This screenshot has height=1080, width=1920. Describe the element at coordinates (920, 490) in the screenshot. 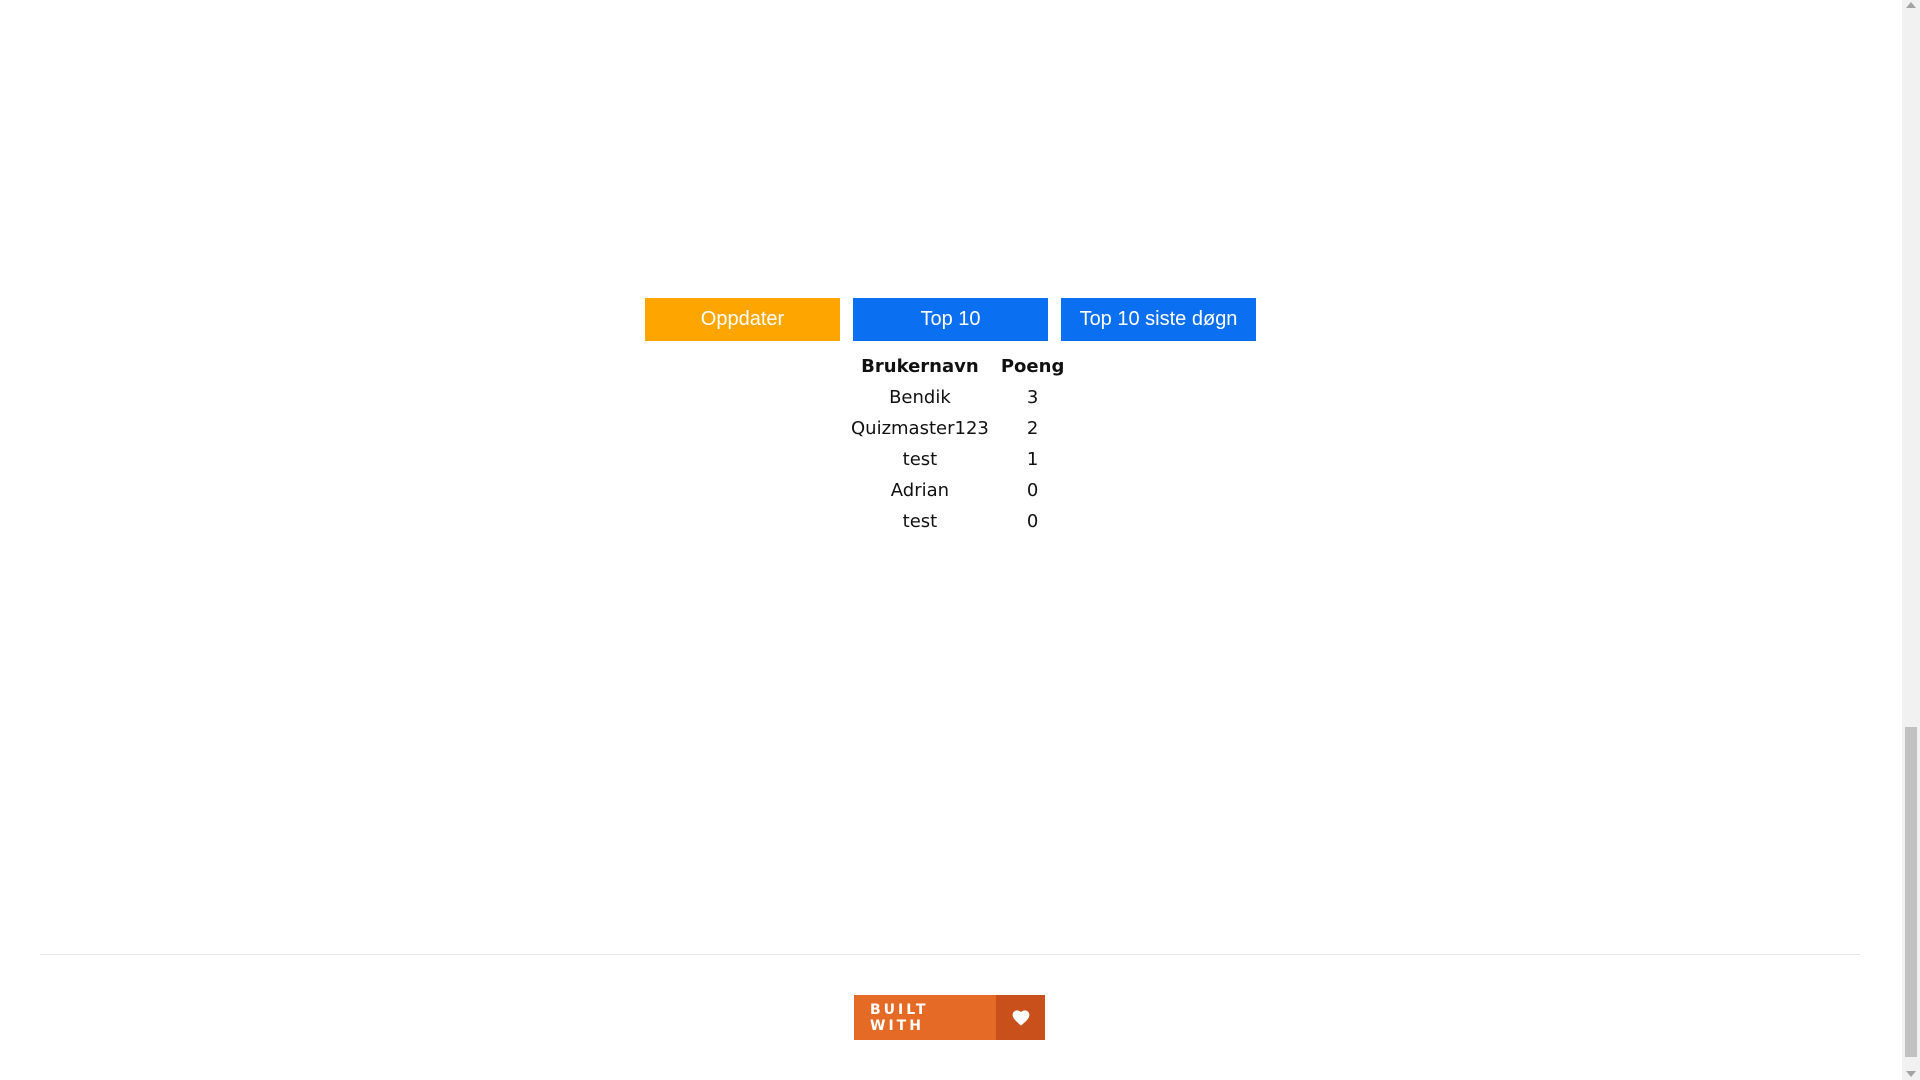

I see `username-cell: Adrian` at that location.